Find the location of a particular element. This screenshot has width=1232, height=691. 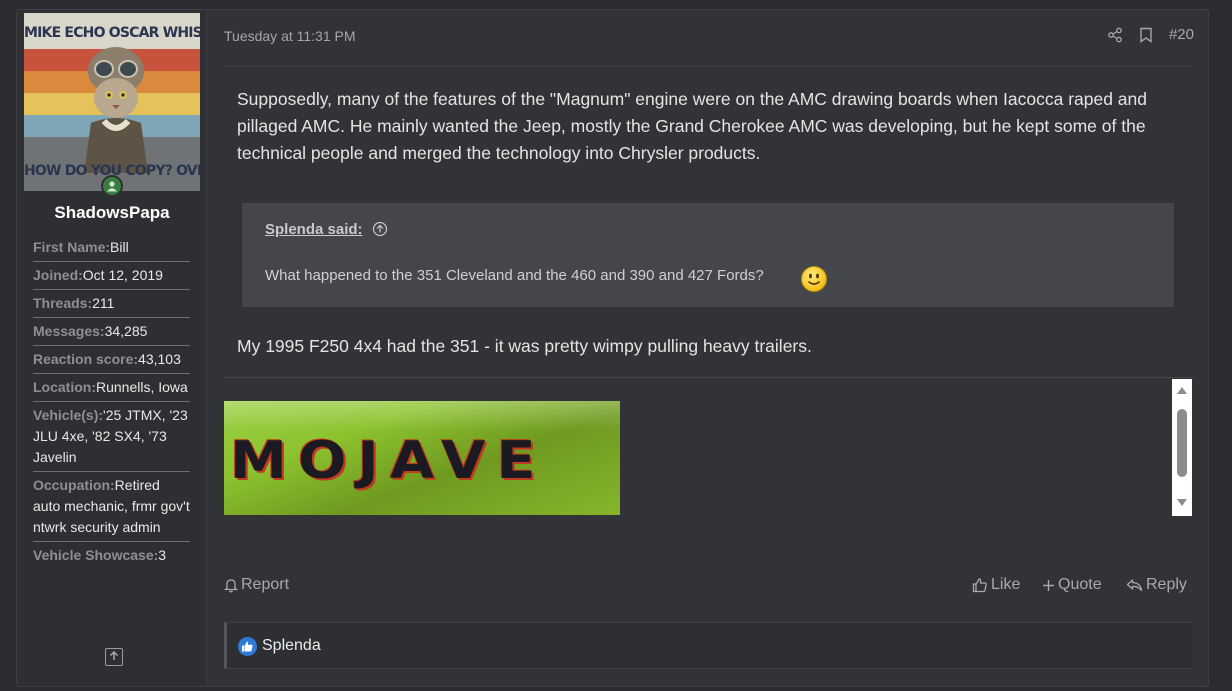

online-status-icon is located at coordinates (112, 186).